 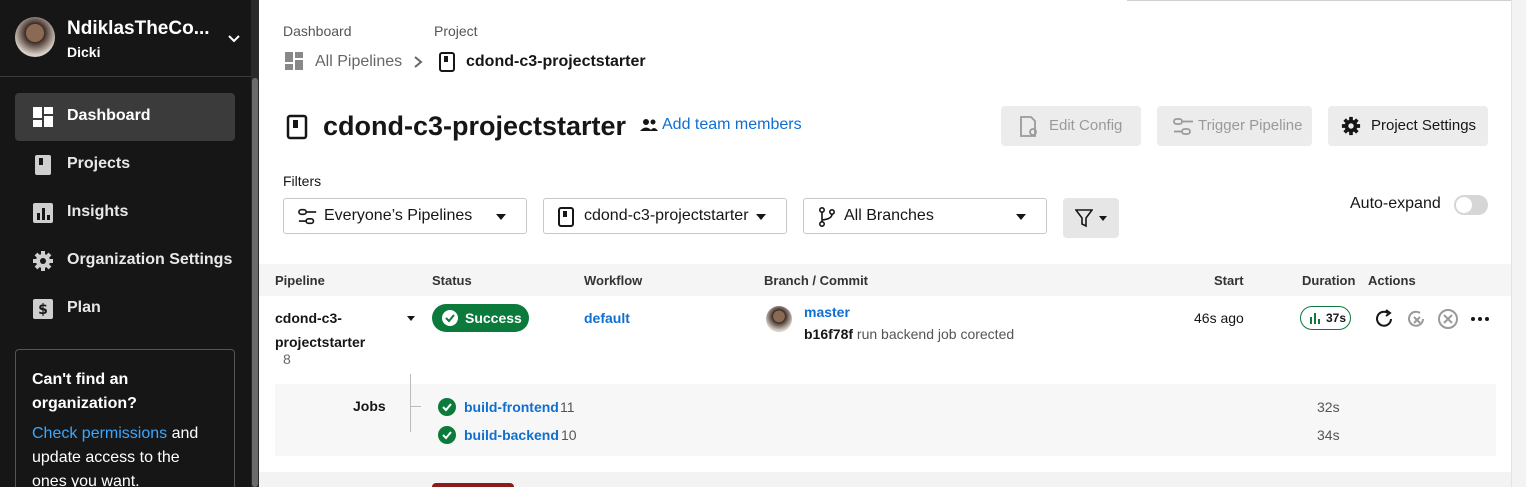 What do you see at coordinates (828, 334) in the screenshot?
I see `commit-hash: b16f78f` at bounding box center [828, 334].